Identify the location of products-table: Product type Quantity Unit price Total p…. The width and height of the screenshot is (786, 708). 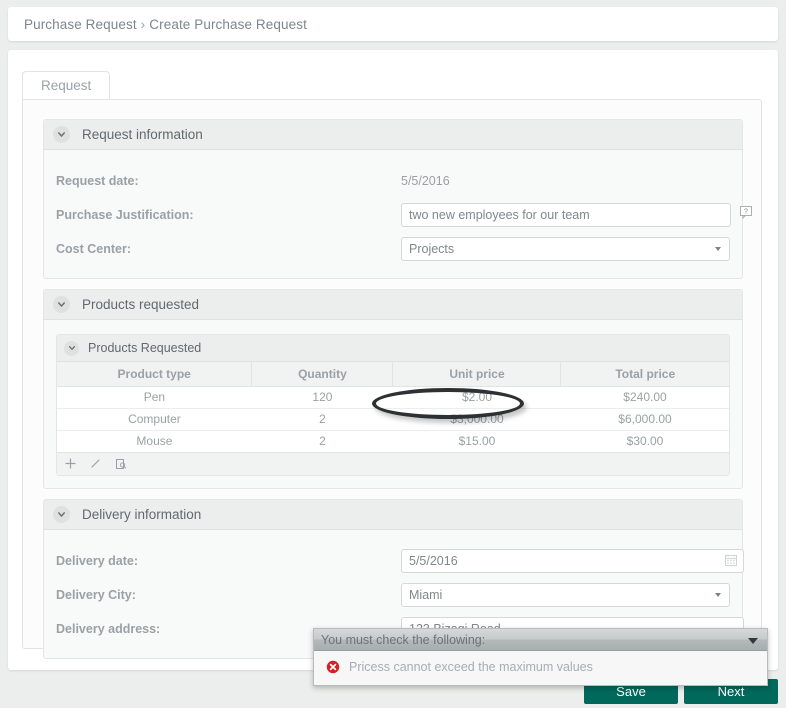
(393, 407).